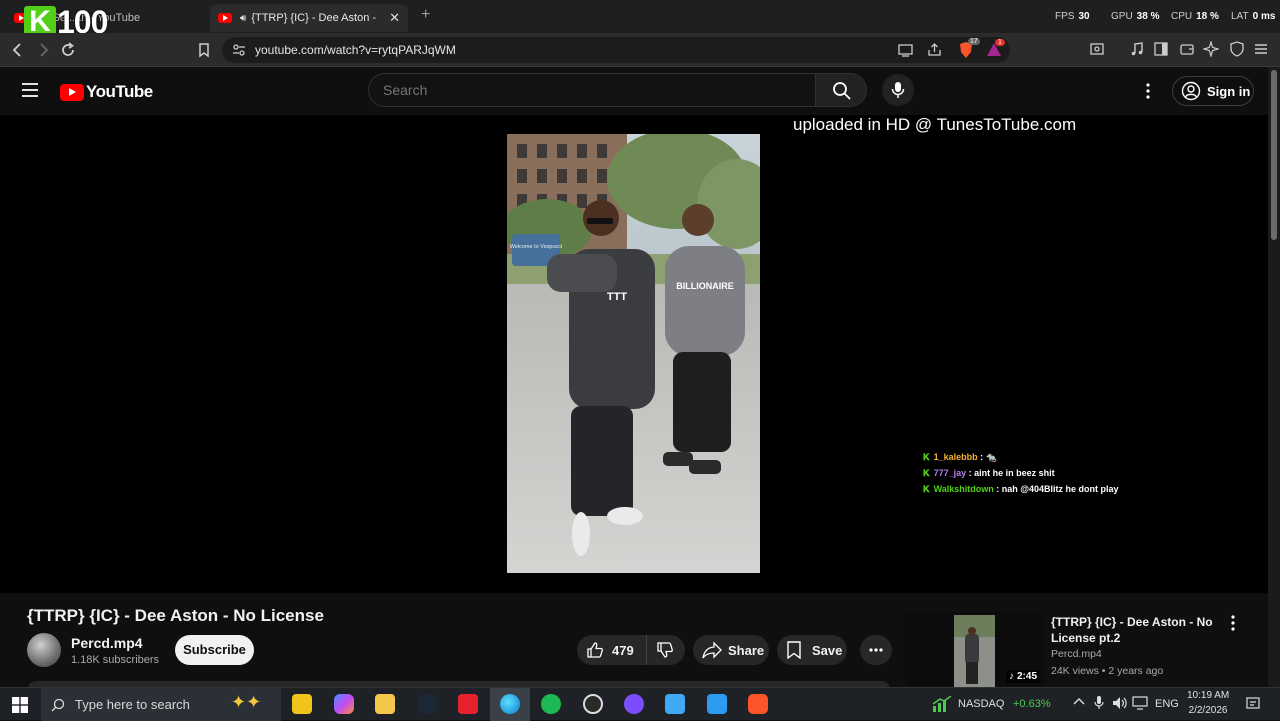 This screenshot has height=721, width=1280. What do you see at coordinates (934, 52) in the screenshot?
I see `share-page-icon` at bounding box center [934, 52].